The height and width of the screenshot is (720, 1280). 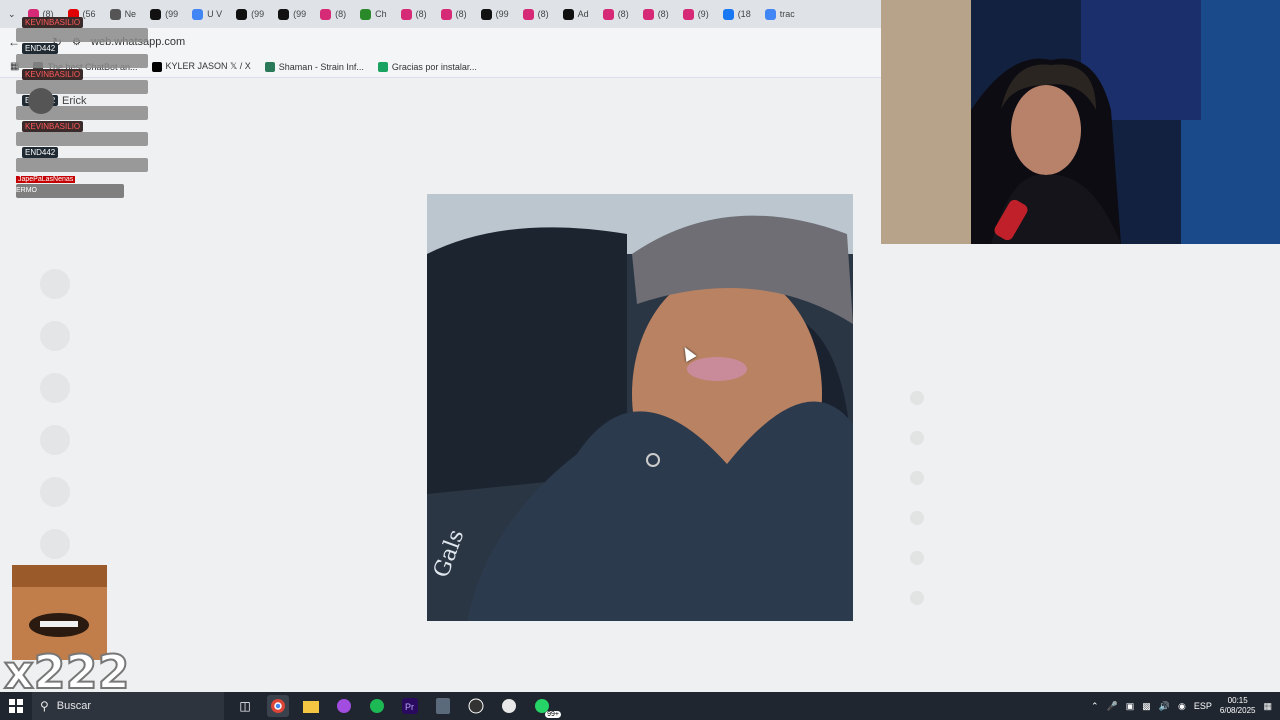 What do you see at coordinates (53, 126) in the screenshot?
I see `chat-username-tag: KEVINBASILIO` at bounding box center [53, 126].